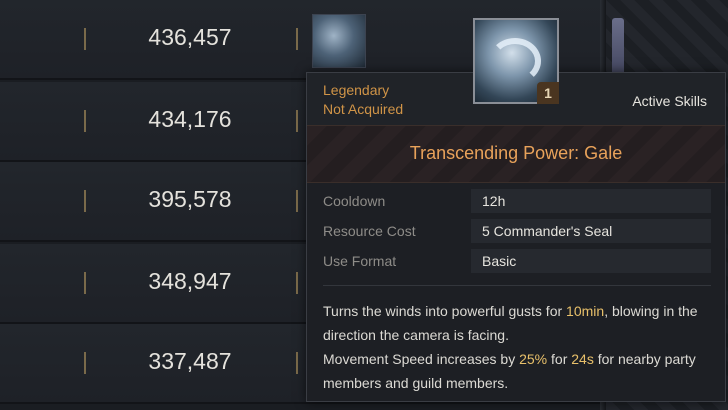 This screenshot has width=728, height=410. Describe the element at coordinates (591, 201) in the screenshot. I see `stat-value: 12h` at that location.